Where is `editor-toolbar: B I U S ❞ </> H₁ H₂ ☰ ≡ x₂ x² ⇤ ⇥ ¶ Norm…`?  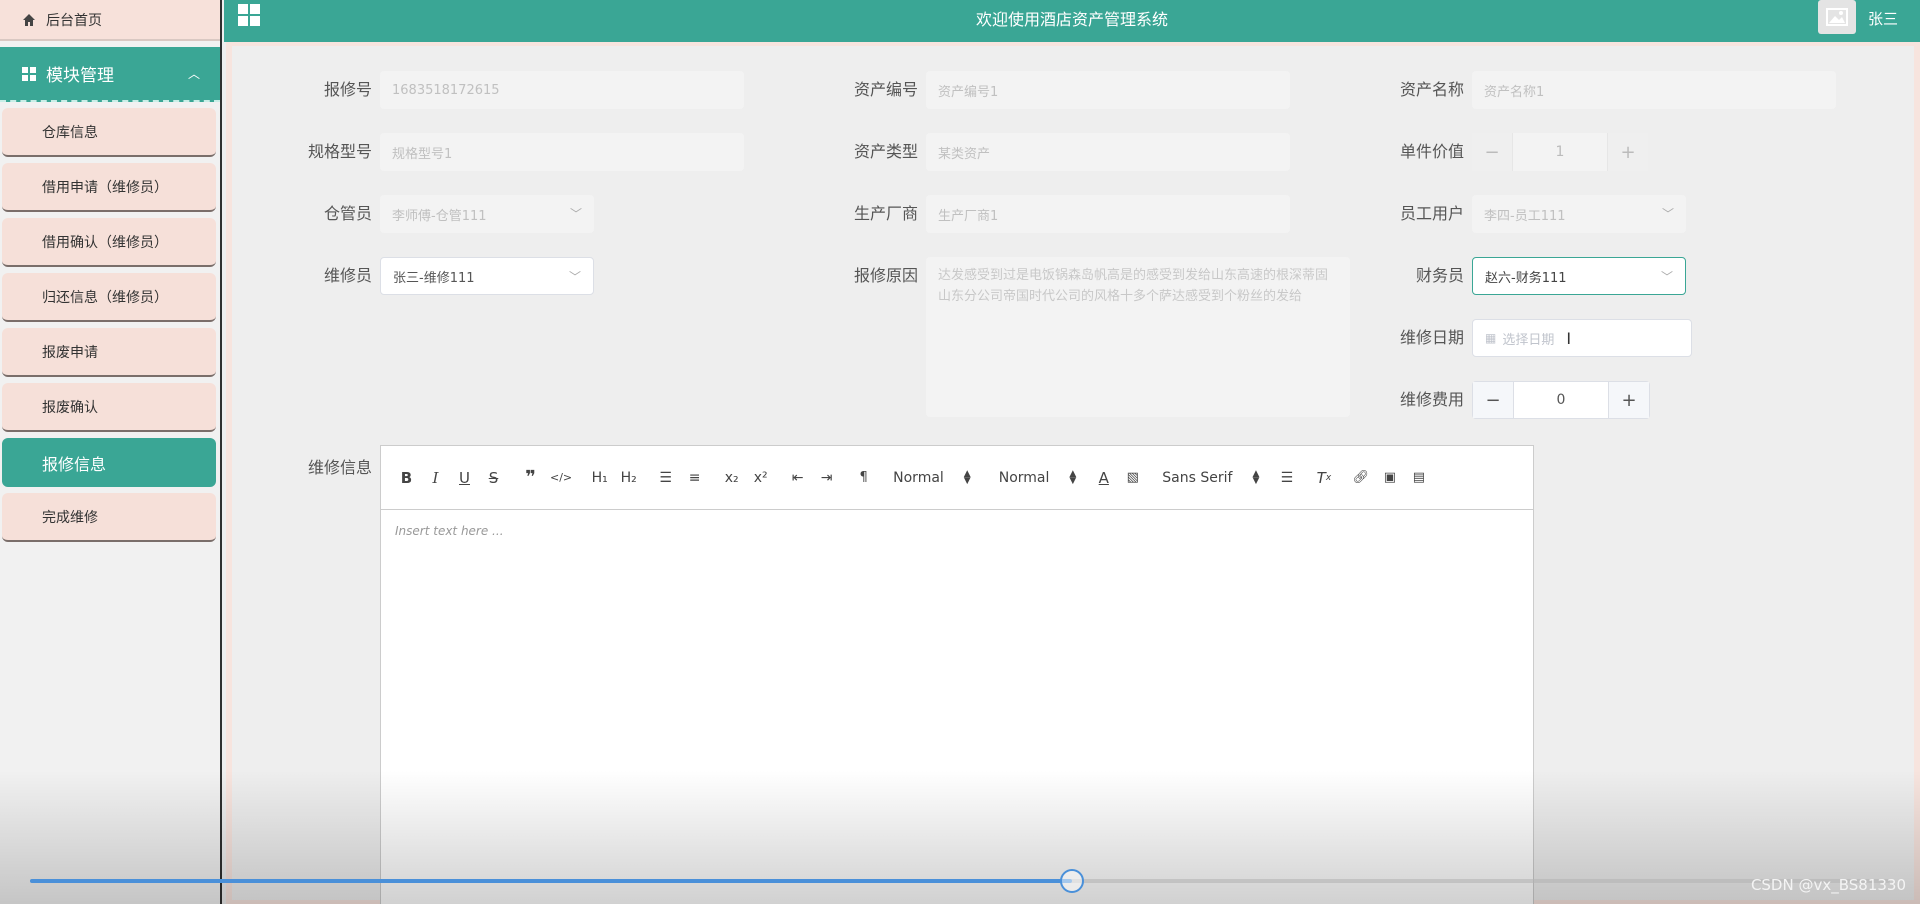
editor-toolbar: B I U S ❞ </> H₁ H₂ ☰ ≡ x₂ x² ⇤ ⇥ ¶ Norm… is located at coordinates (957, 478).